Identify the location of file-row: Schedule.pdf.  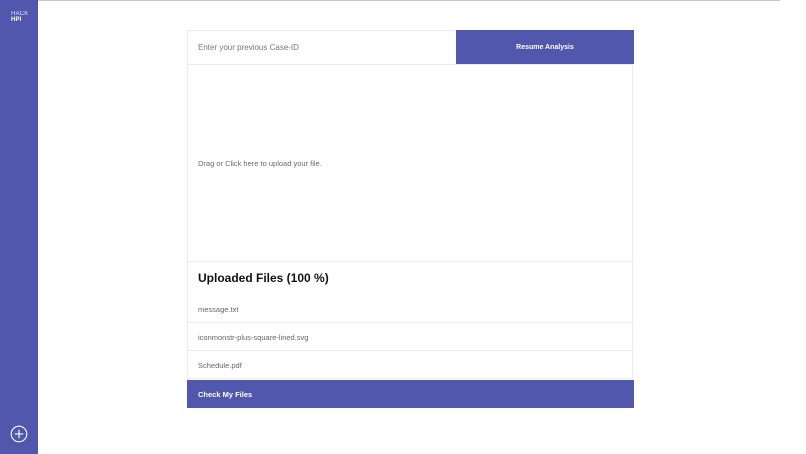
(411, 365).